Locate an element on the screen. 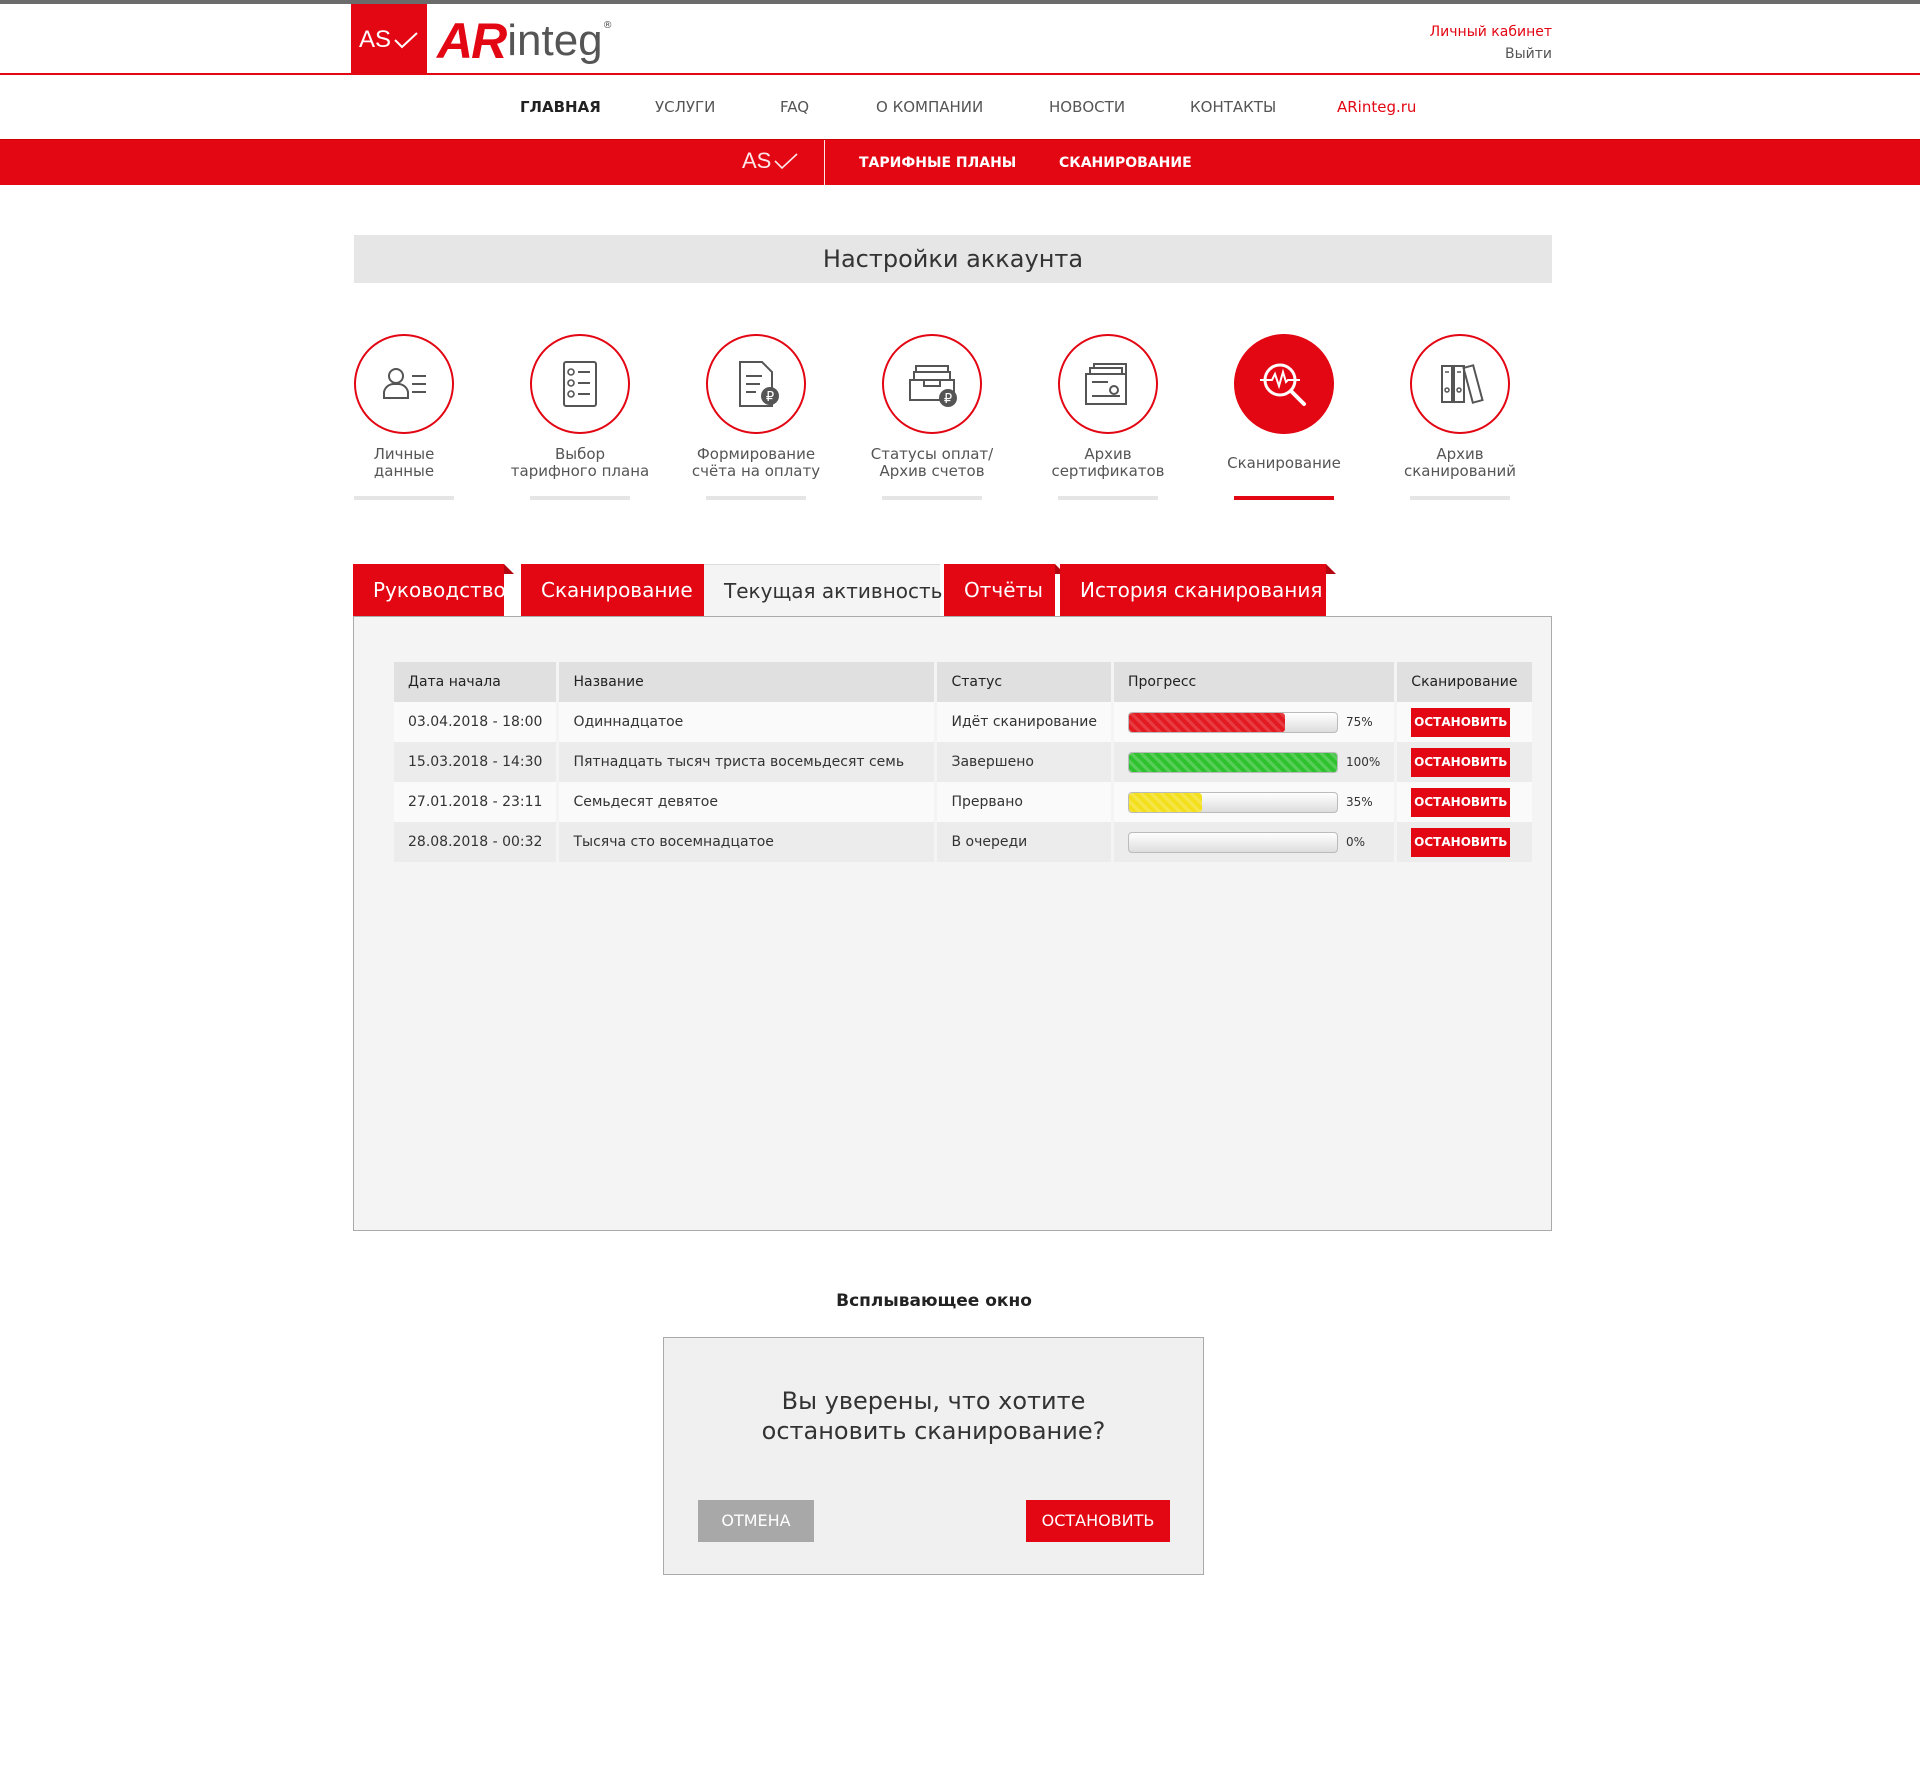  site-header: AS AR integ ® Личный кабинет Выйти is located at coordinates (960, 39).